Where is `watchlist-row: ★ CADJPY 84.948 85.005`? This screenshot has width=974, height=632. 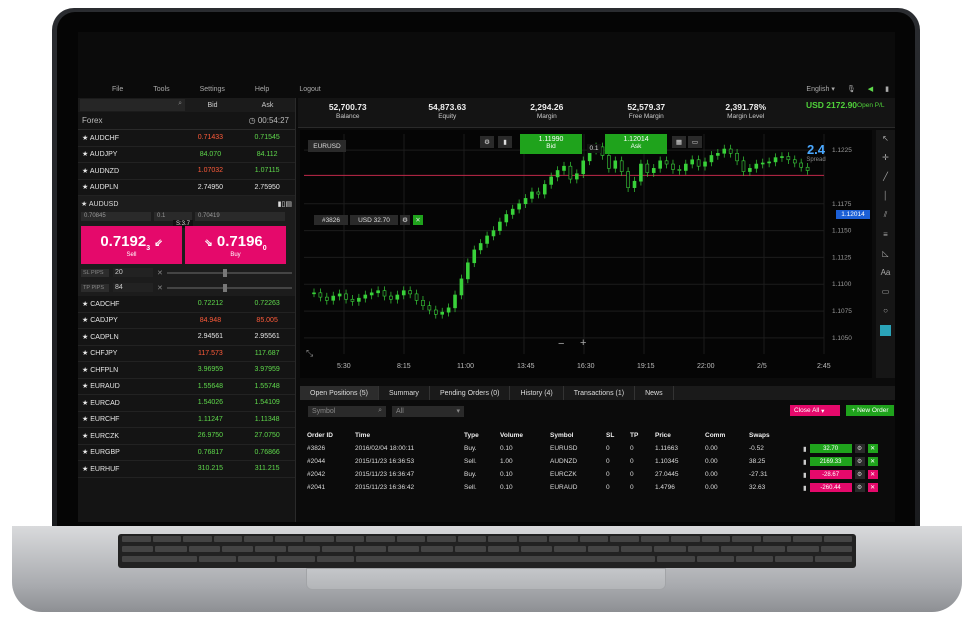
watchlist-row: ★ CADJPY 84.948 85.005 is located at coordinates (186, 321).